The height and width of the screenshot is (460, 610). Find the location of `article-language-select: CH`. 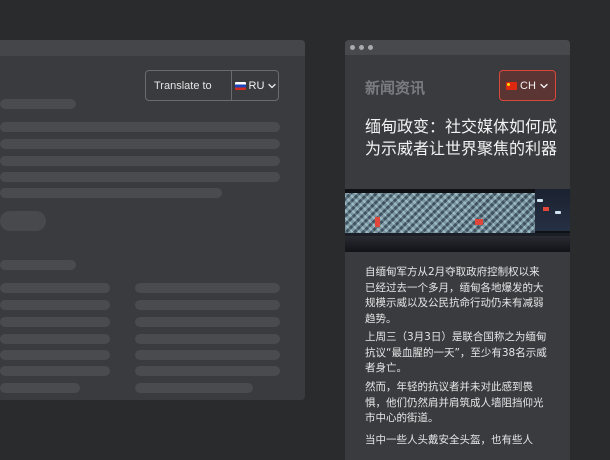

article-language-select: CH is located at coordinates (527, 85).